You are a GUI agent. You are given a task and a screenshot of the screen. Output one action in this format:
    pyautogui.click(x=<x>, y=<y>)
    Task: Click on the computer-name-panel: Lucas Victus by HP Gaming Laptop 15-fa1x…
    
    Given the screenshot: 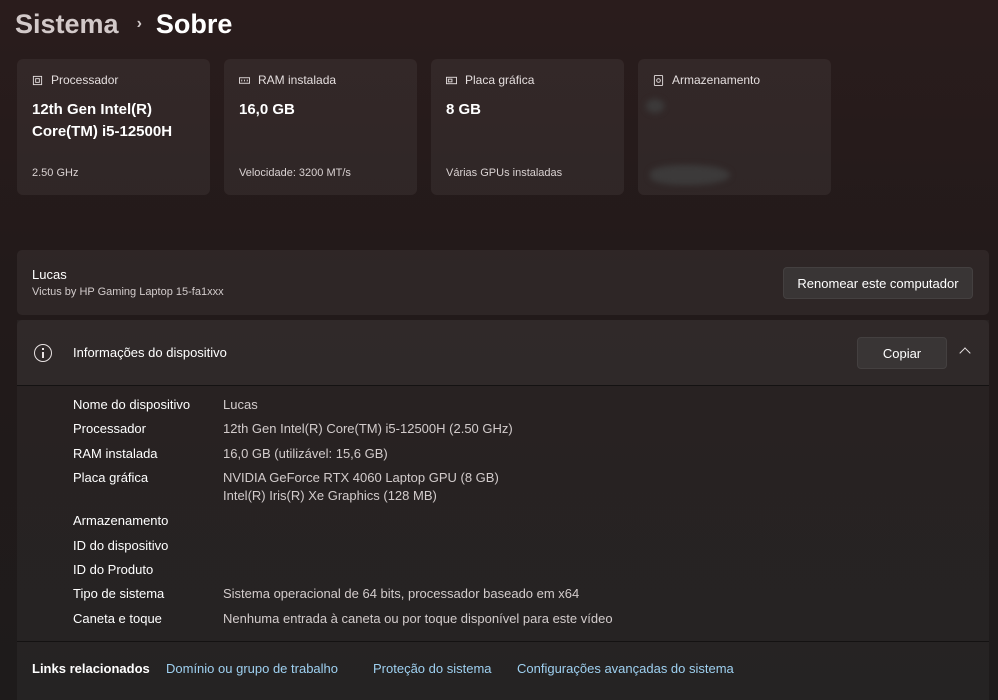 What is the action you would take?
    pyautogui.click(x=503, y=282)
    